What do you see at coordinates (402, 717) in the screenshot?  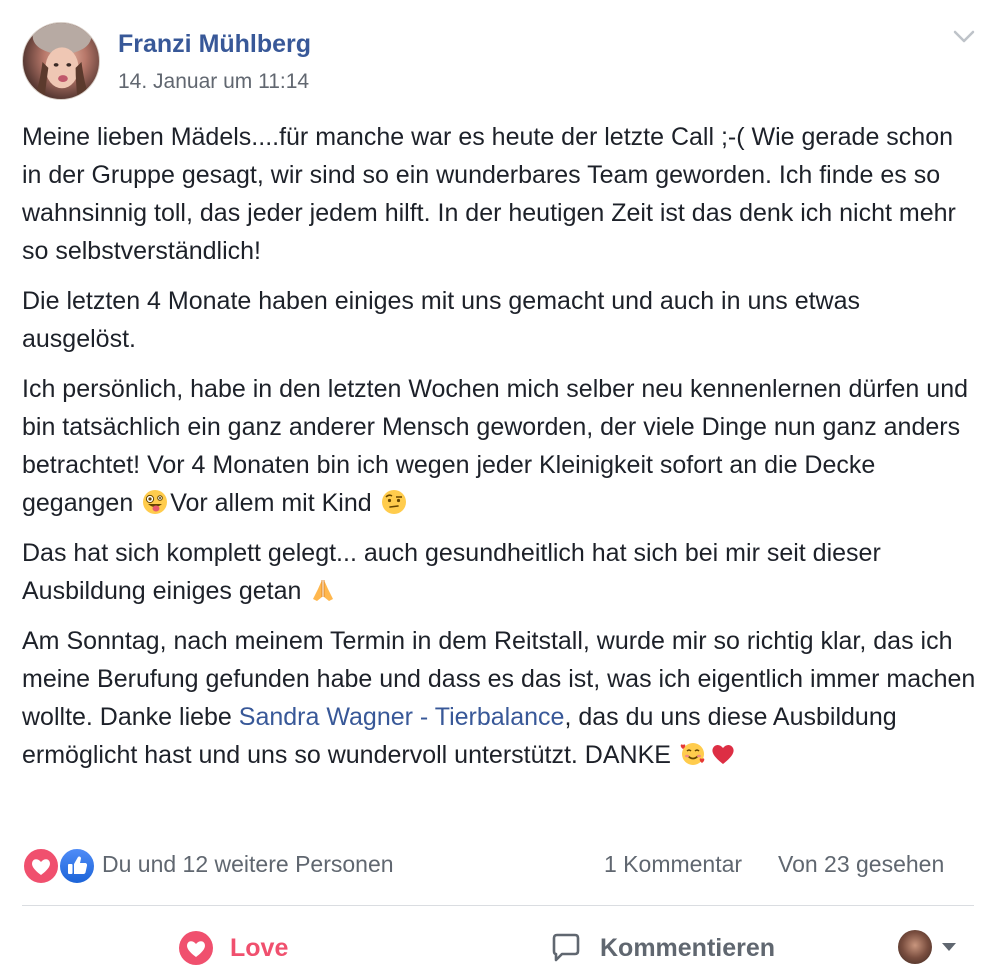 I see `mention-link: Sandra Wagner - Tierbalance` at bounding box center [402, 717].